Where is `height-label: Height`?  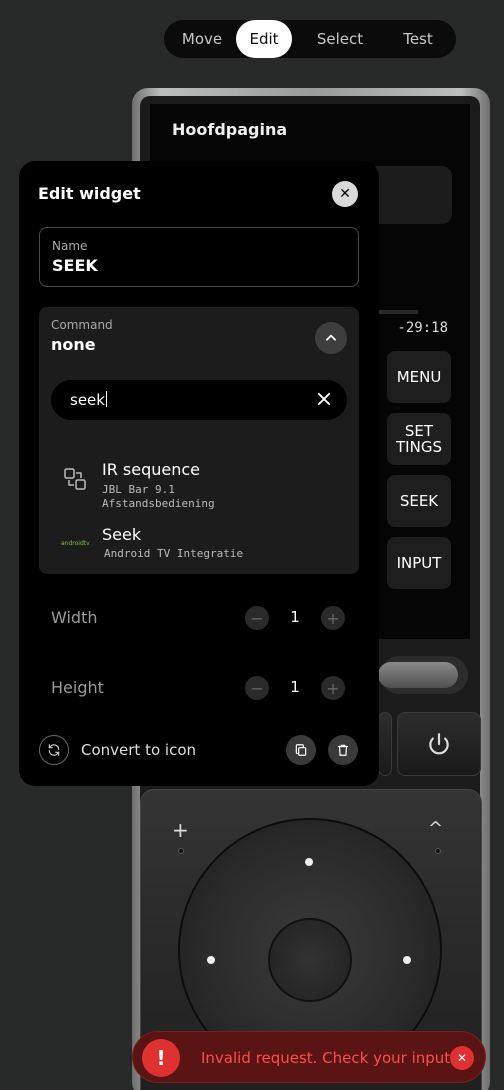 height-label: Height is located at coordinates (77, 687).